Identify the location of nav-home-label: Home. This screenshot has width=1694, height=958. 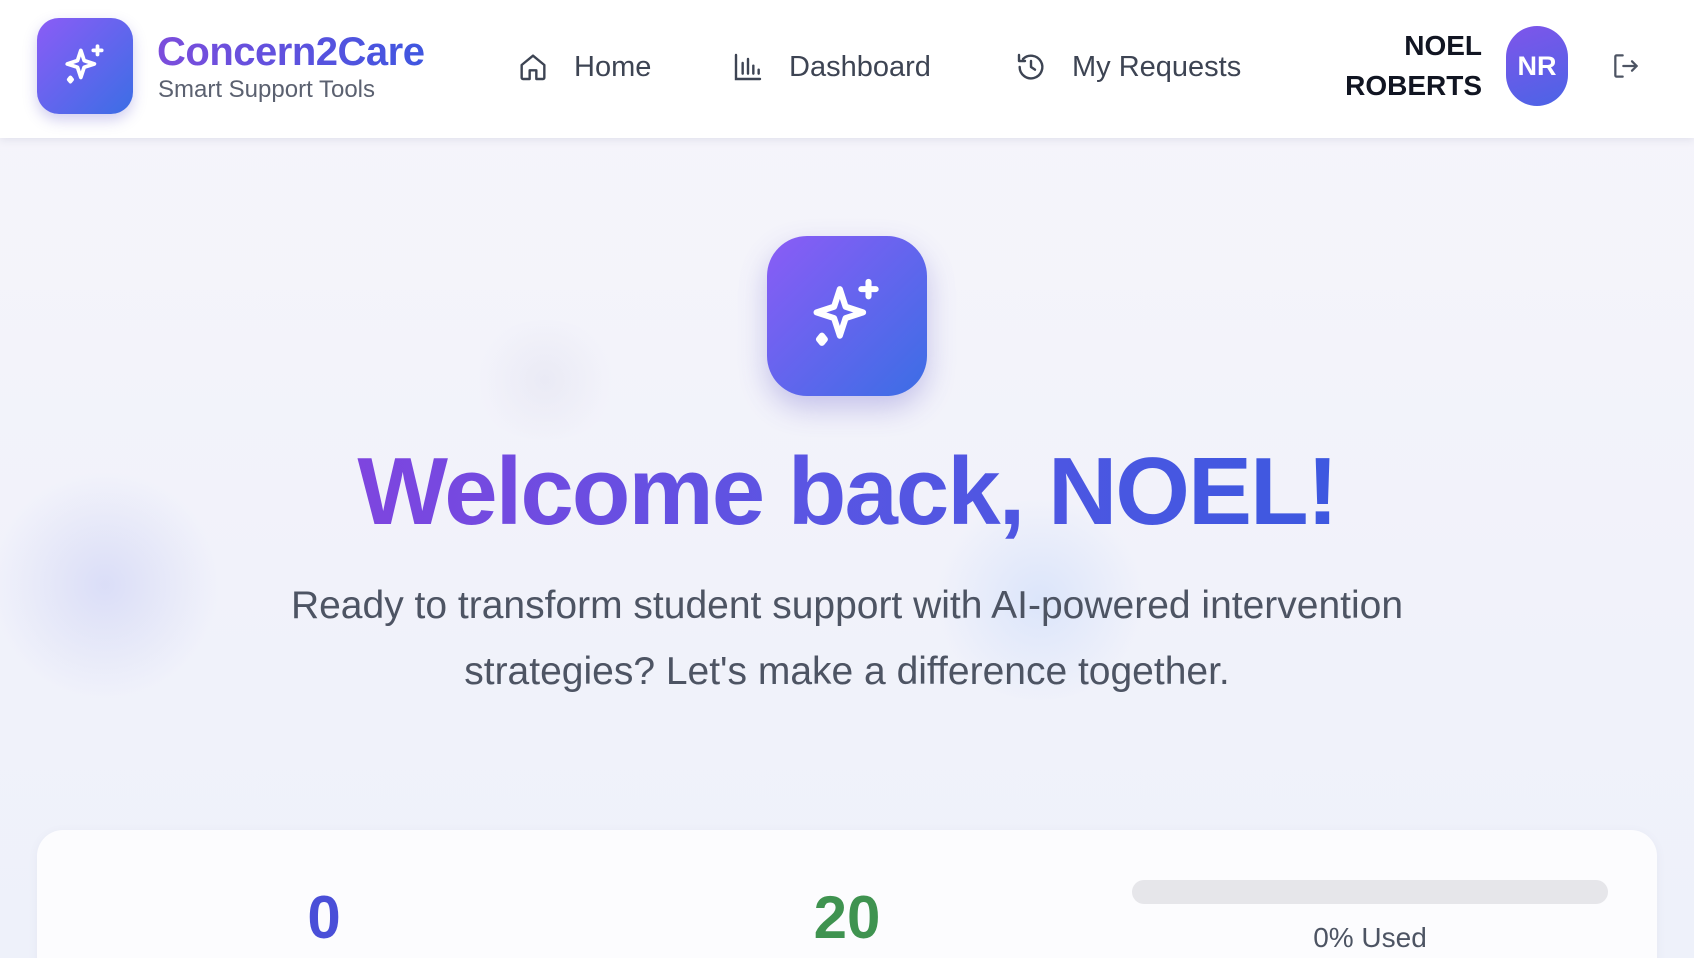
(613, 66).